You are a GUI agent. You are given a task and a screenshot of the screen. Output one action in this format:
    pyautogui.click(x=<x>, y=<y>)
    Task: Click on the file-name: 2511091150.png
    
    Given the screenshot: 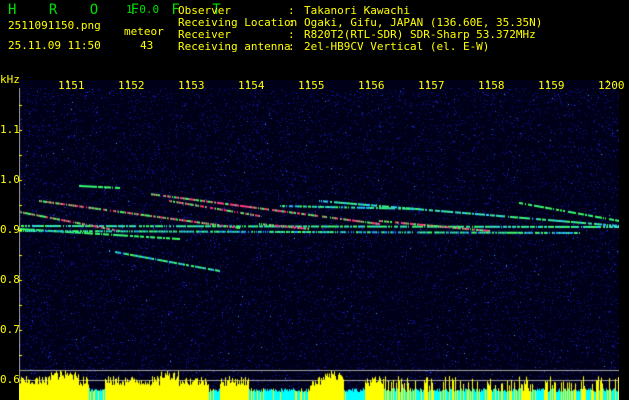 What is the action you would take?
    pyautogui.click(x=54, y=25)
    